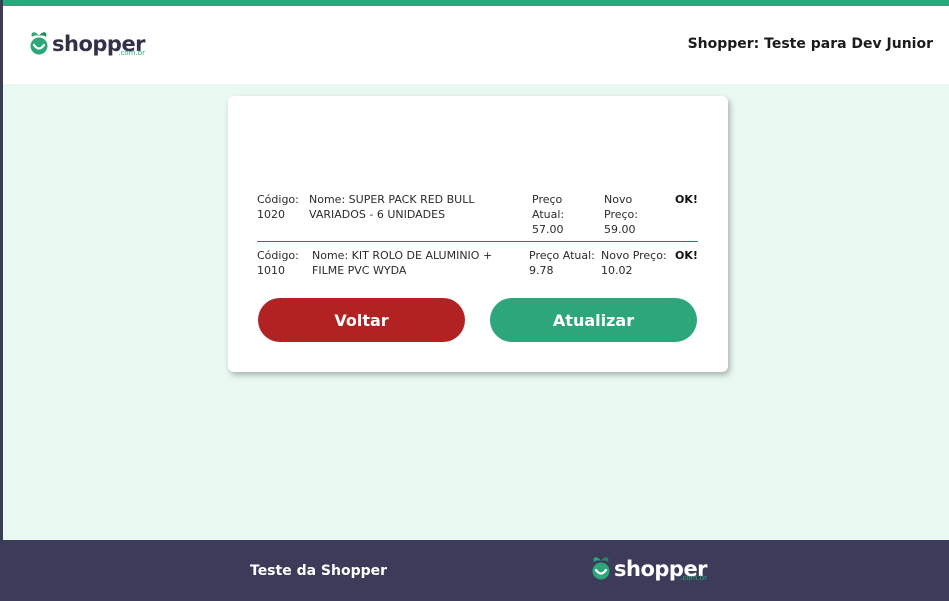  Describe the element at coordinates (541, 270) in the screenshot. I see `current-price: 9.78` at that location.